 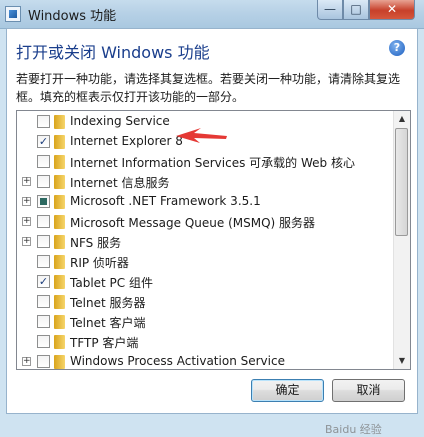 I want to click on feature-row: + Microsoft Message Queue (MSMQ) 服务器, so click(x=206, y=222).